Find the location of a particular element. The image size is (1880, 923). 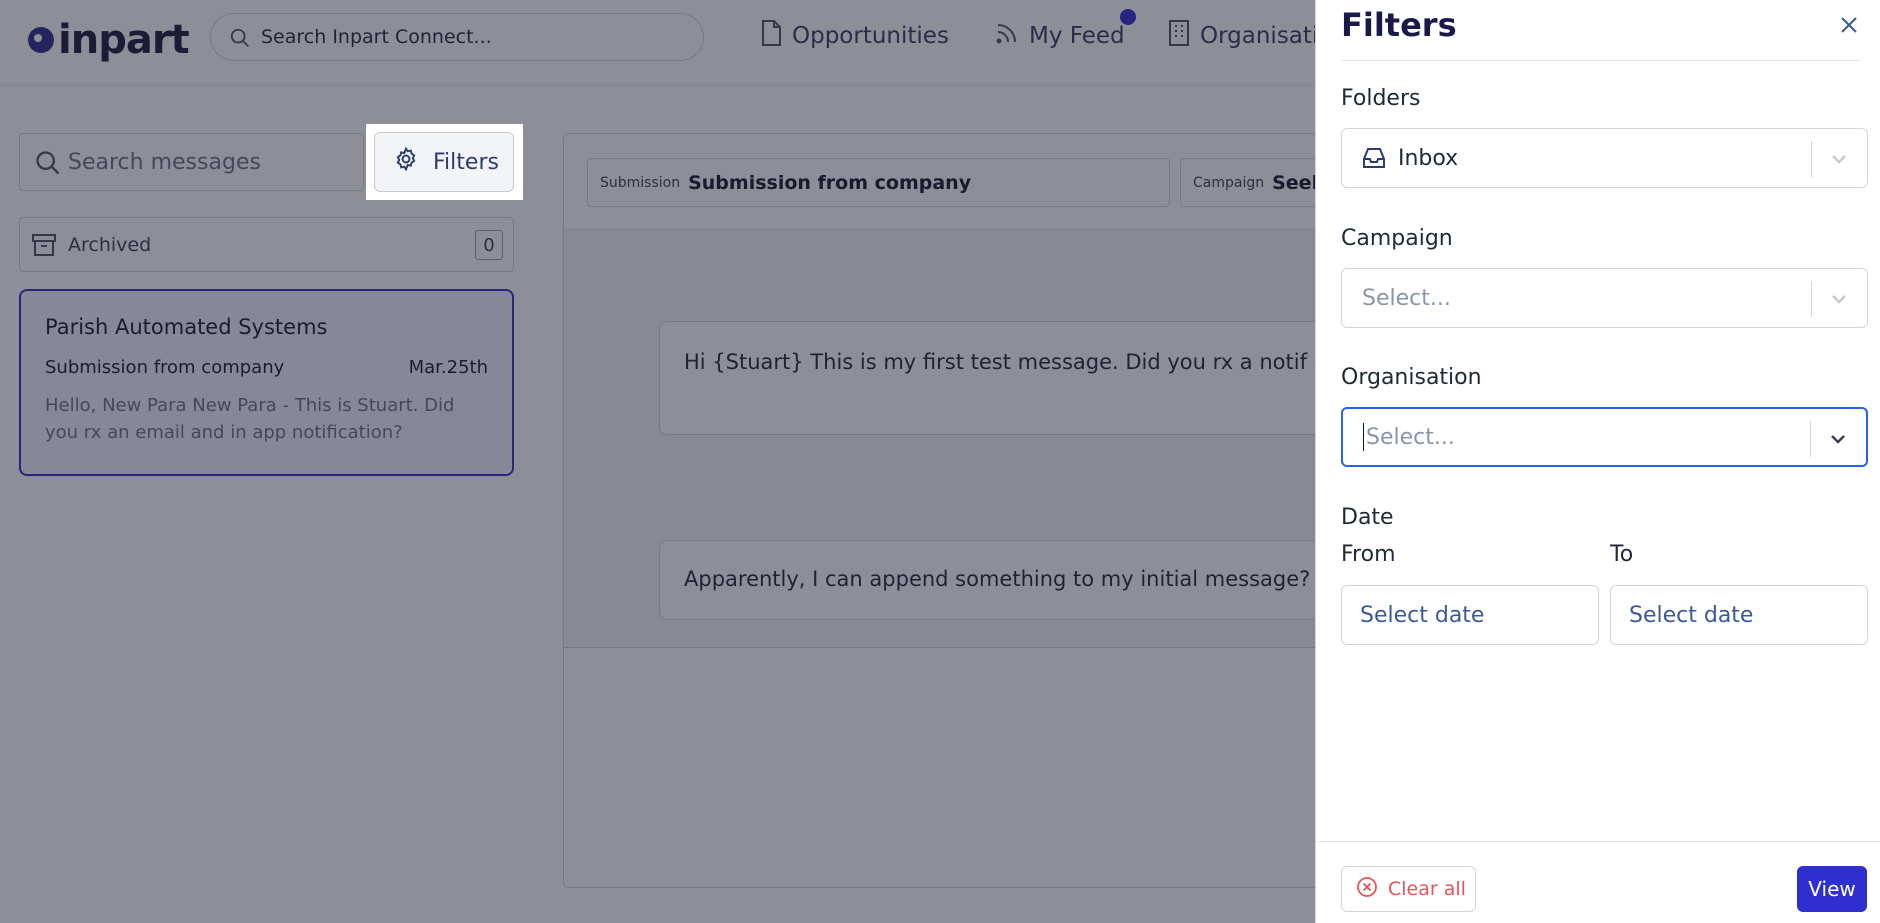

folders-select-value: Inbox is located at coordinates (1428, 158).